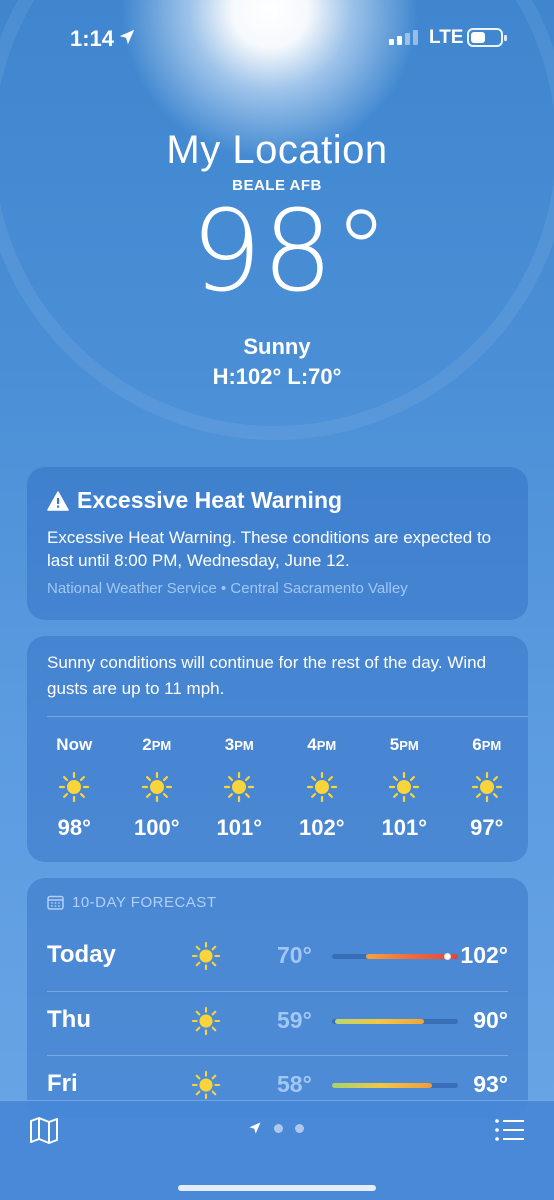  I want to click on status-time: 1:14, so click(92, 38).